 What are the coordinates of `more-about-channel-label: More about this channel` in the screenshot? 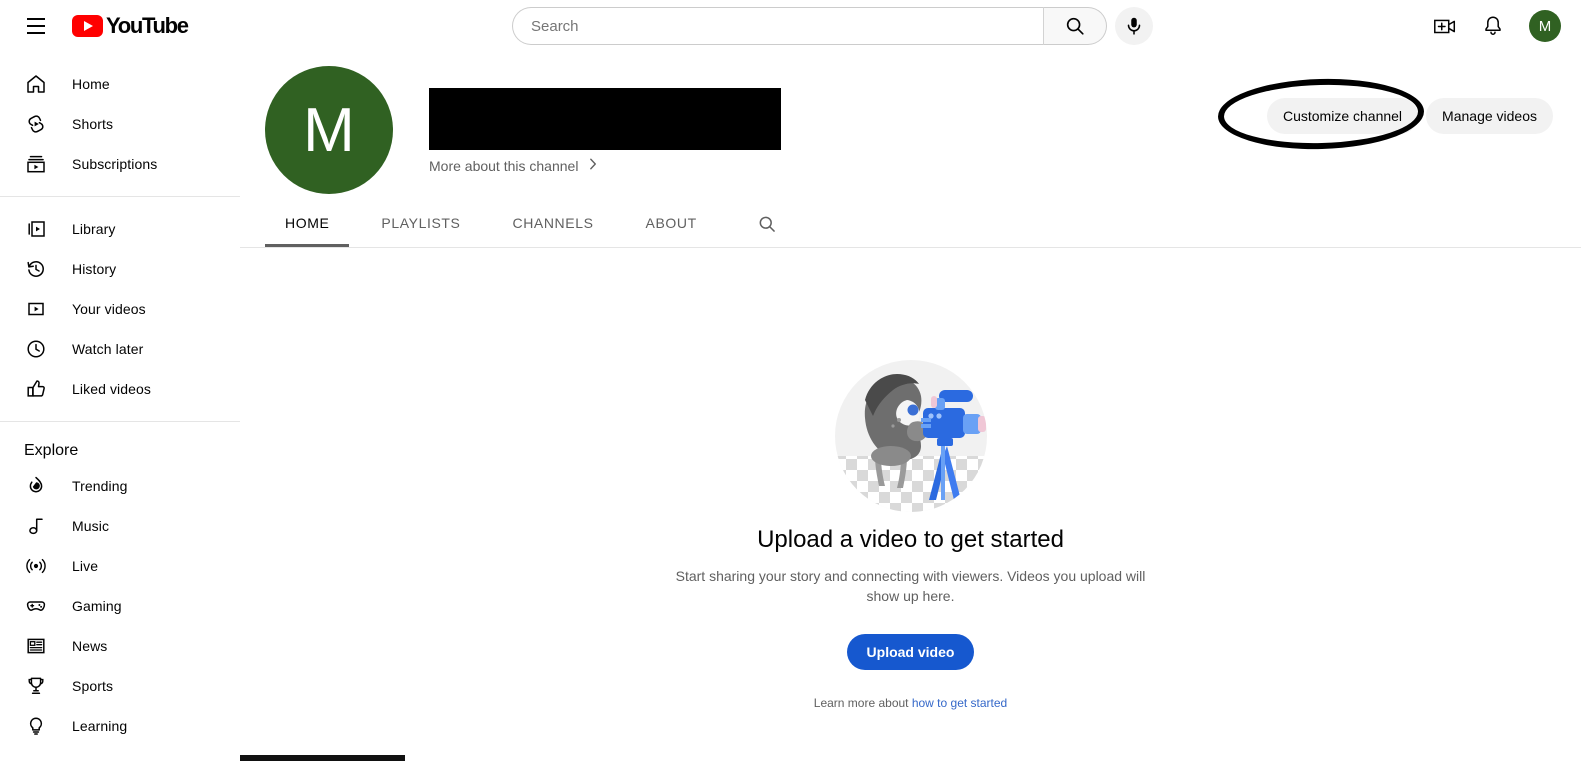 It's located at (504, 165).